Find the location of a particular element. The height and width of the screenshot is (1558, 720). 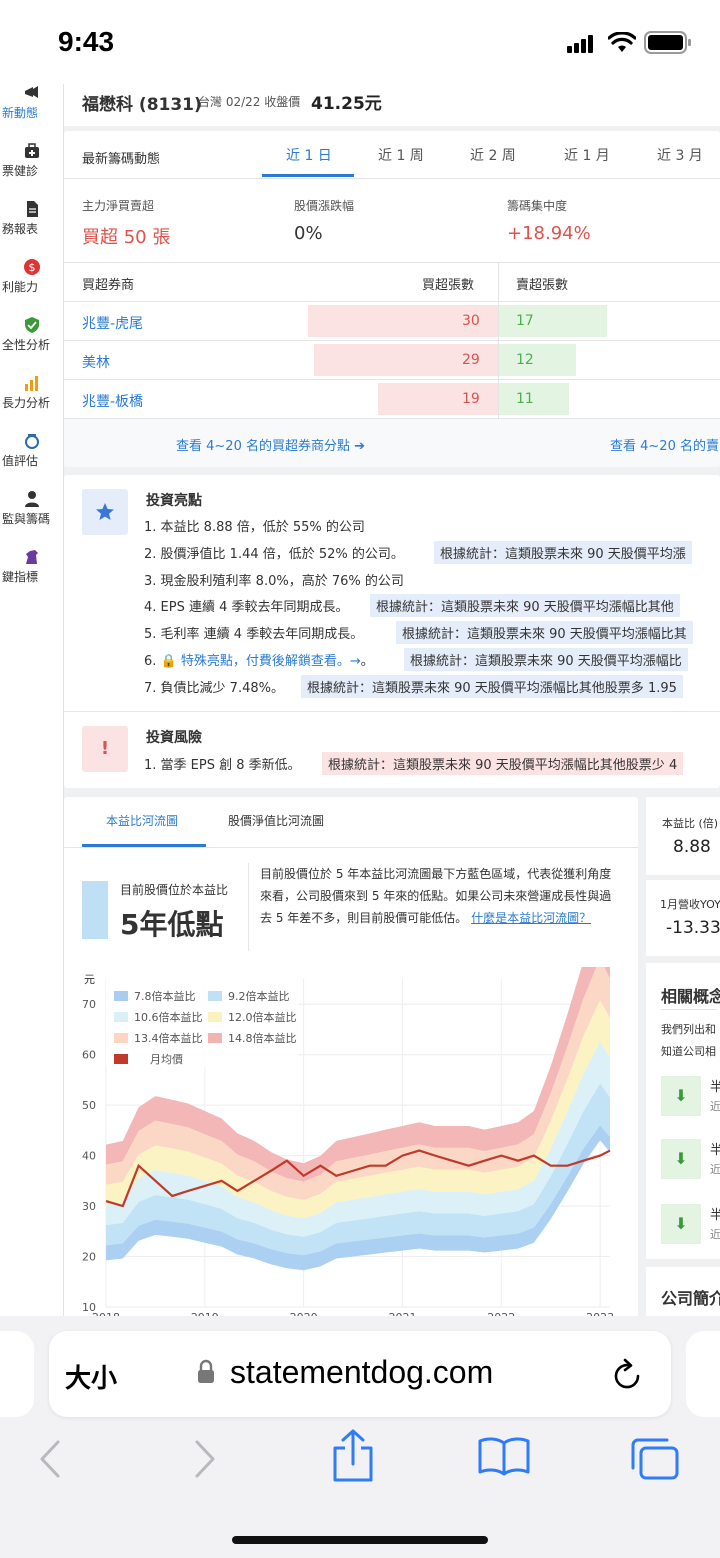

url-text: statementdog.com is located at coordinates (361, 1372).